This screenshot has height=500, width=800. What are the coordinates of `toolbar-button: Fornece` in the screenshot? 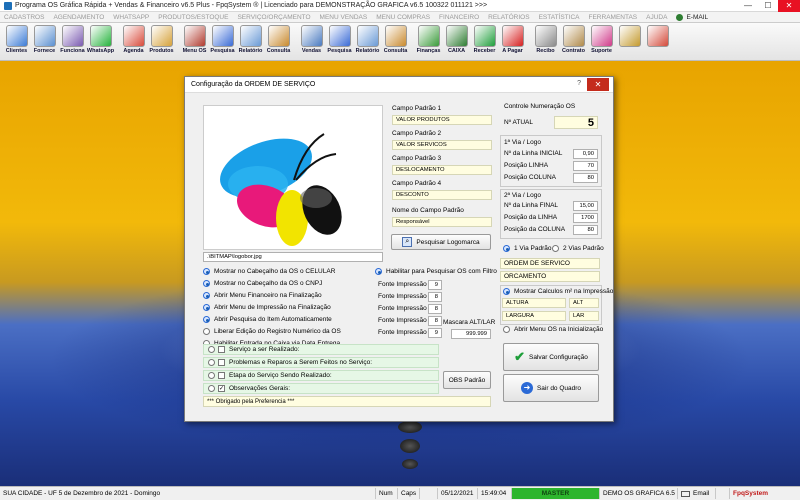 It's located at (44, 42).